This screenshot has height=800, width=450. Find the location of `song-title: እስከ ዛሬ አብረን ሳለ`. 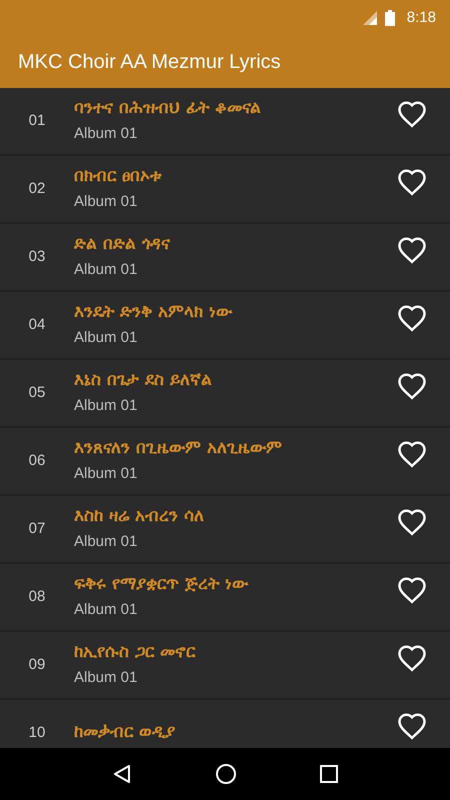

song-title: እስከ ዛሬ አብረን ሳለ is located at coordinates (139, 517).